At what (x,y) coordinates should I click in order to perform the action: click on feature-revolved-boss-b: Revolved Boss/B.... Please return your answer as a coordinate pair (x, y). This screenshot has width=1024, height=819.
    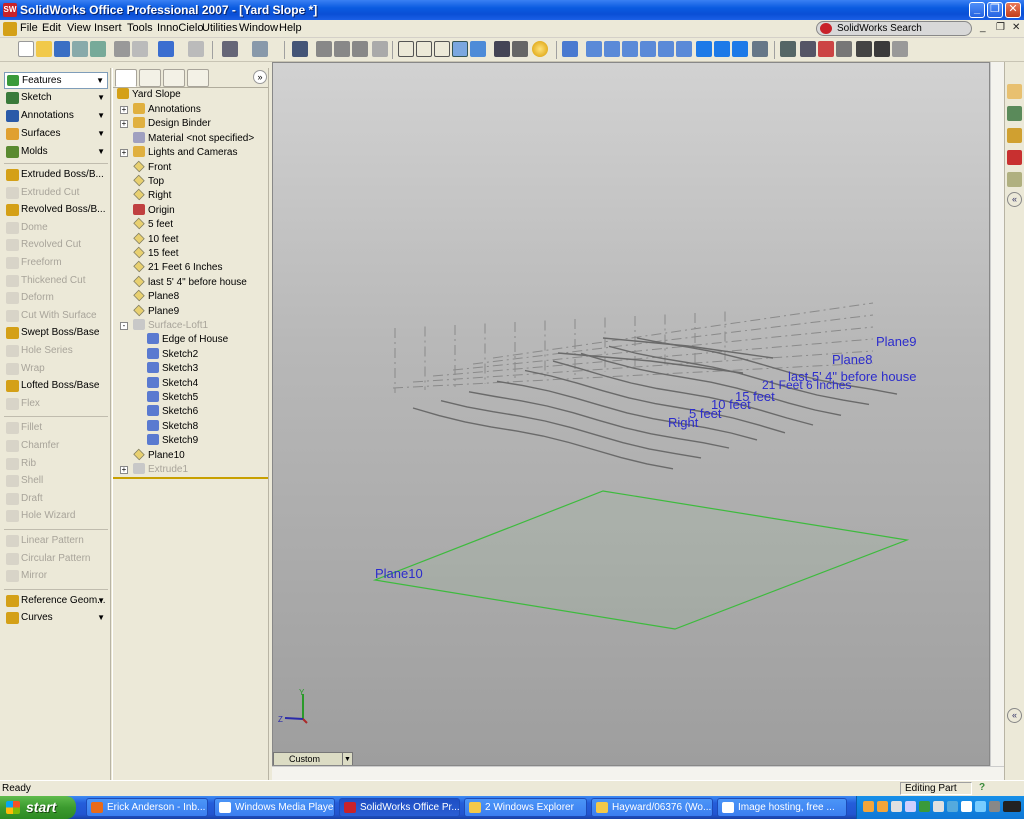
    Looking at the image, I should click on (56, 210).